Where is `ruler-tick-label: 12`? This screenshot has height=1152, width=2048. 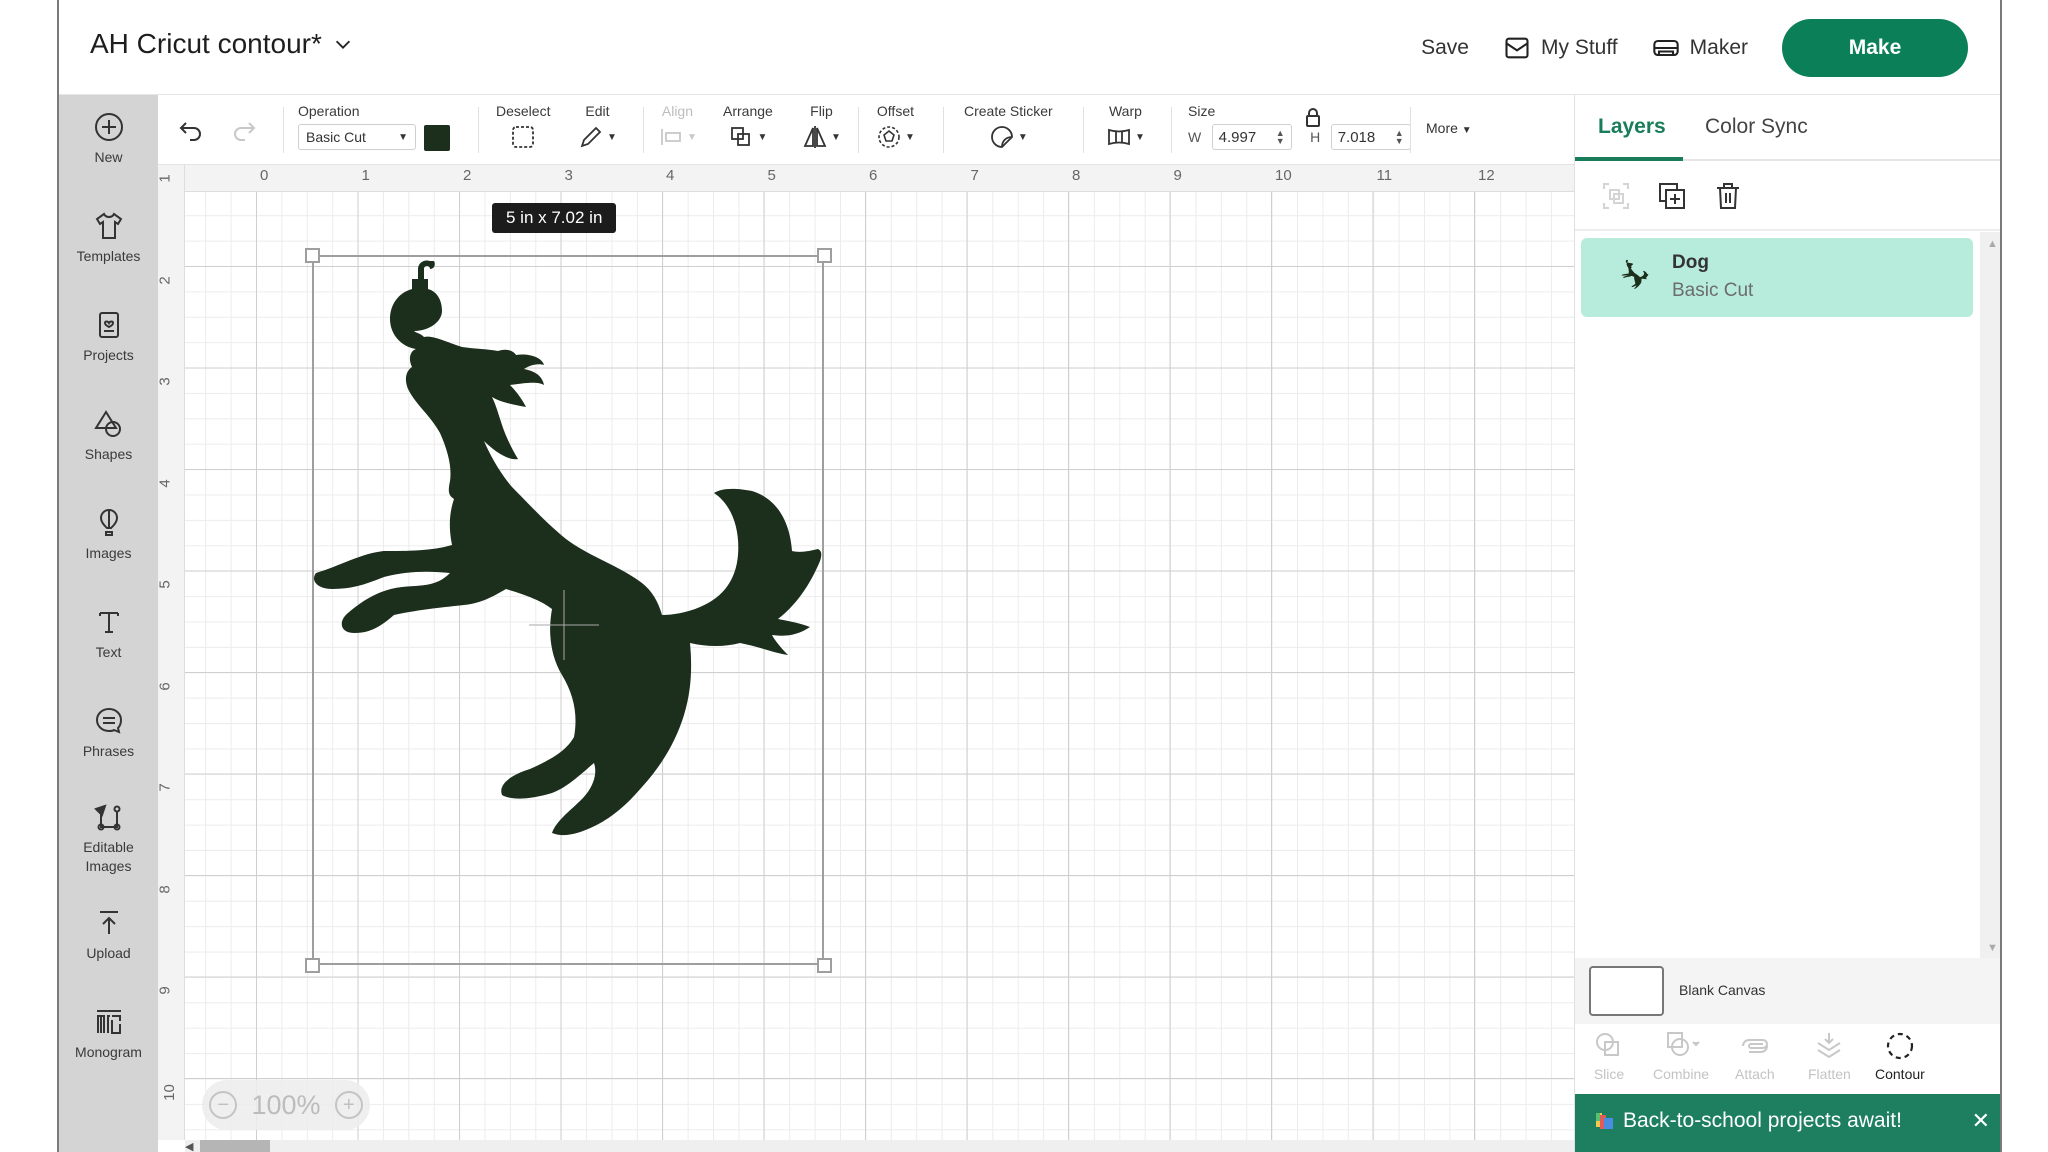
ruler-tick-label: 12 is located at coordinates (1486, 175).